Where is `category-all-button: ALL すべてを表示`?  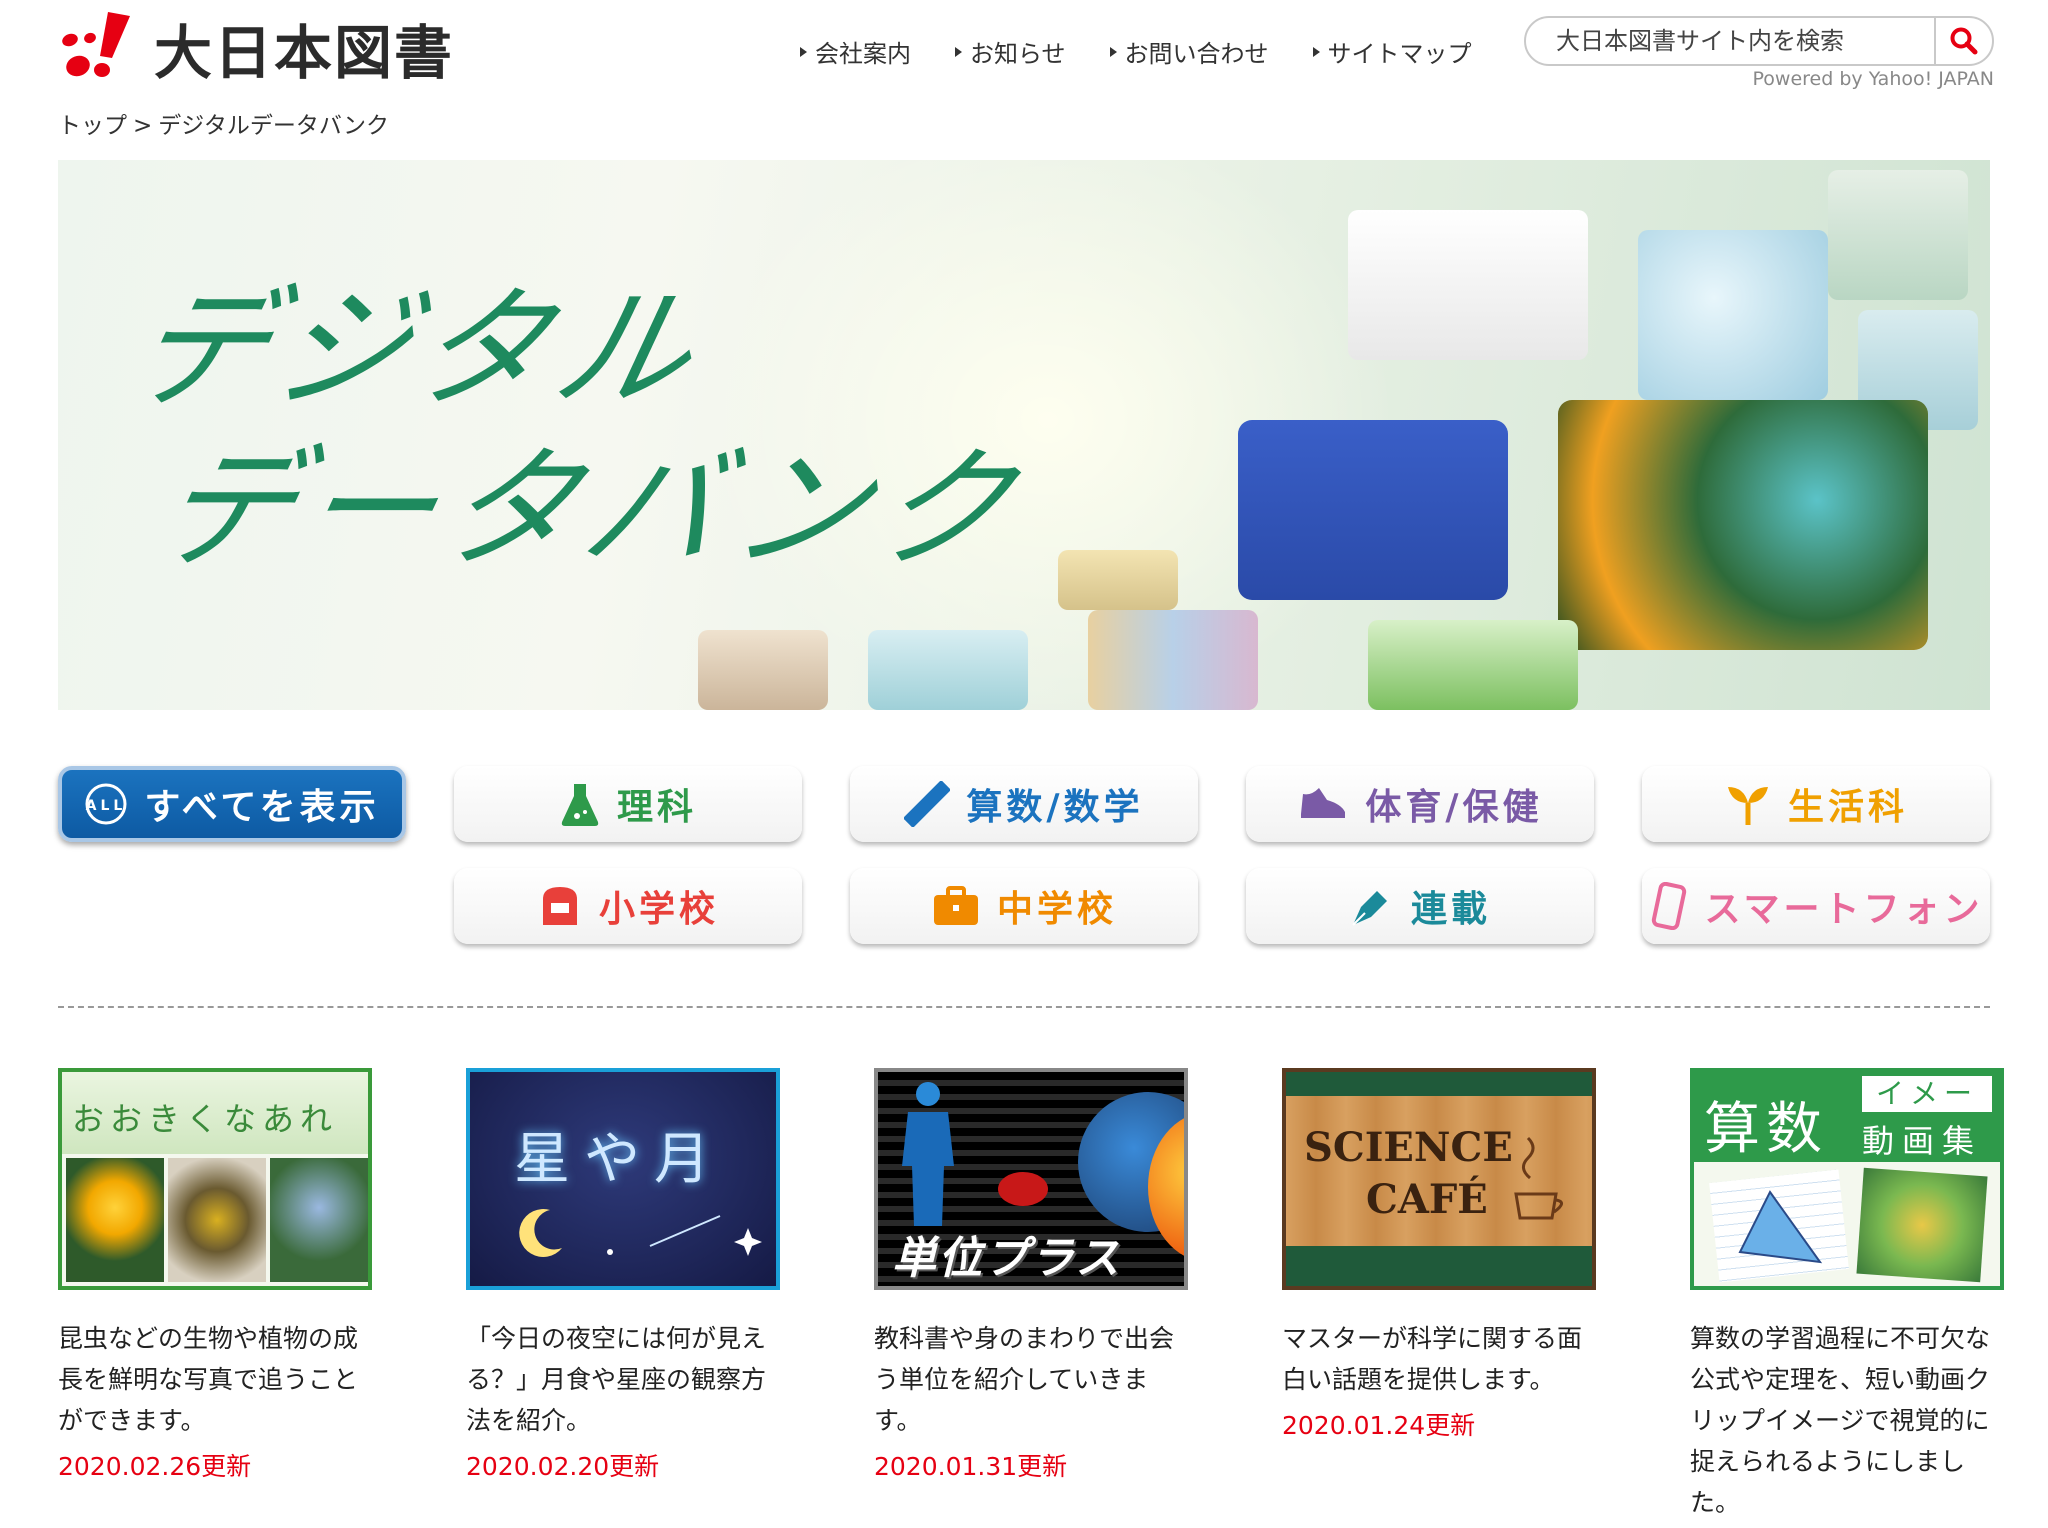
category-all-button: ALL すべてを表示 is located at coordinates (232, 804).